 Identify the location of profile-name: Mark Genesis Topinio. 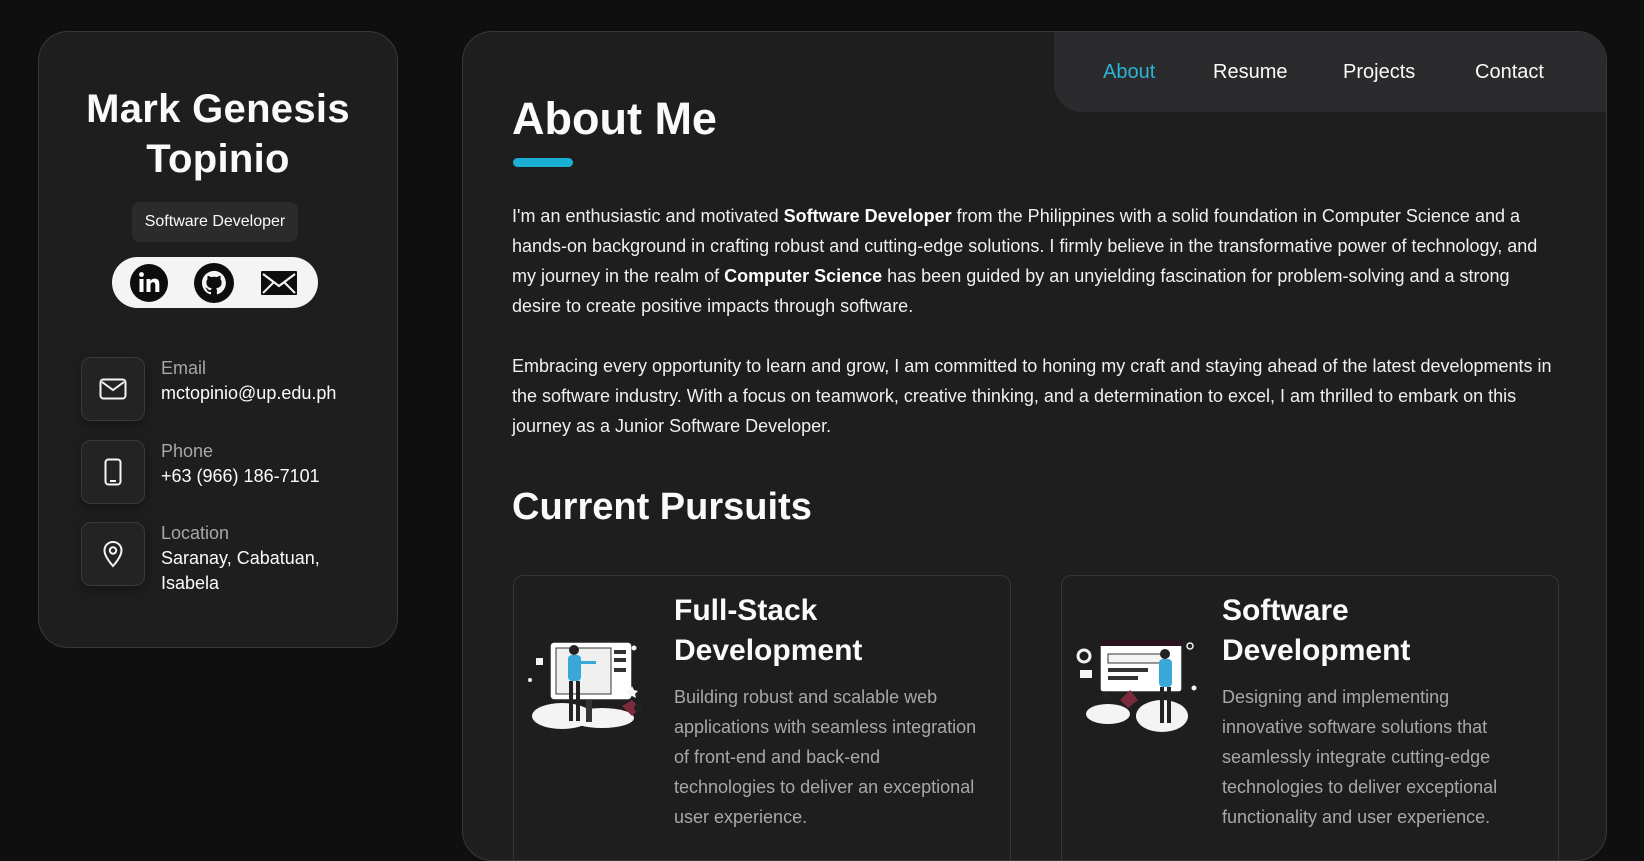
(218, 134).